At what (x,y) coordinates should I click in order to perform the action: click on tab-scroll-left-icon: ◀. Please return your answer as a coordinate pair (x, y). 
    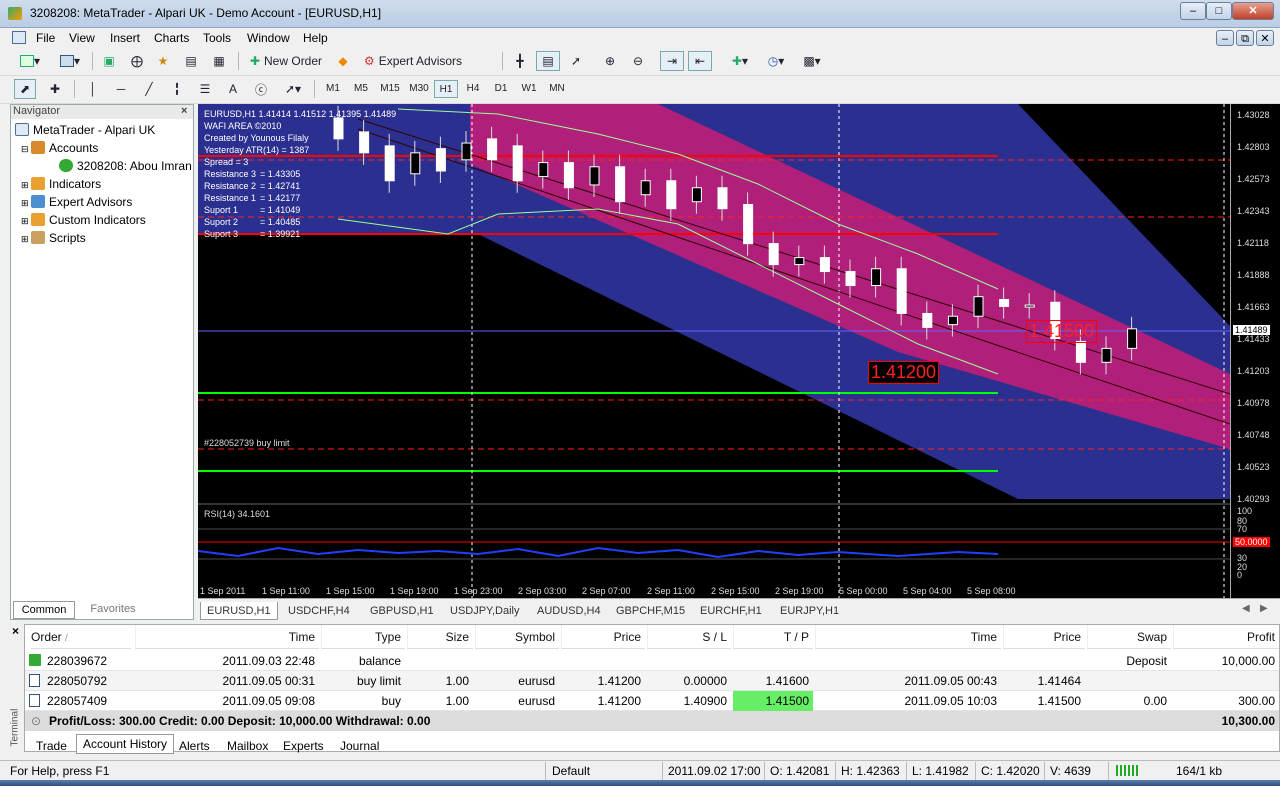
    Looking at the image, I should click on (1246, 608).